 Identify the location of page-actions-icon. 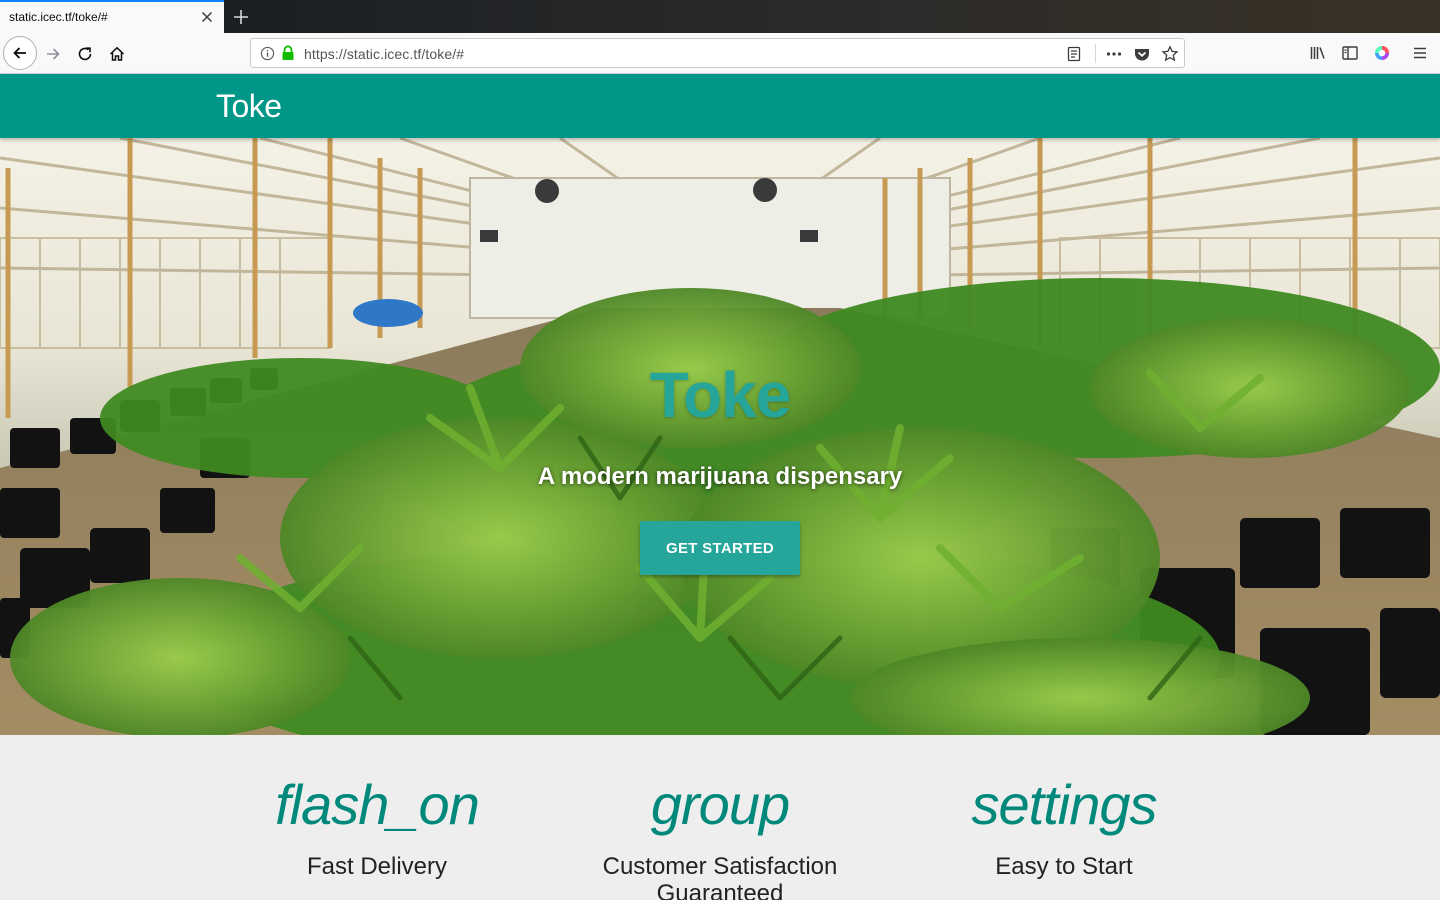
(1114, 54).